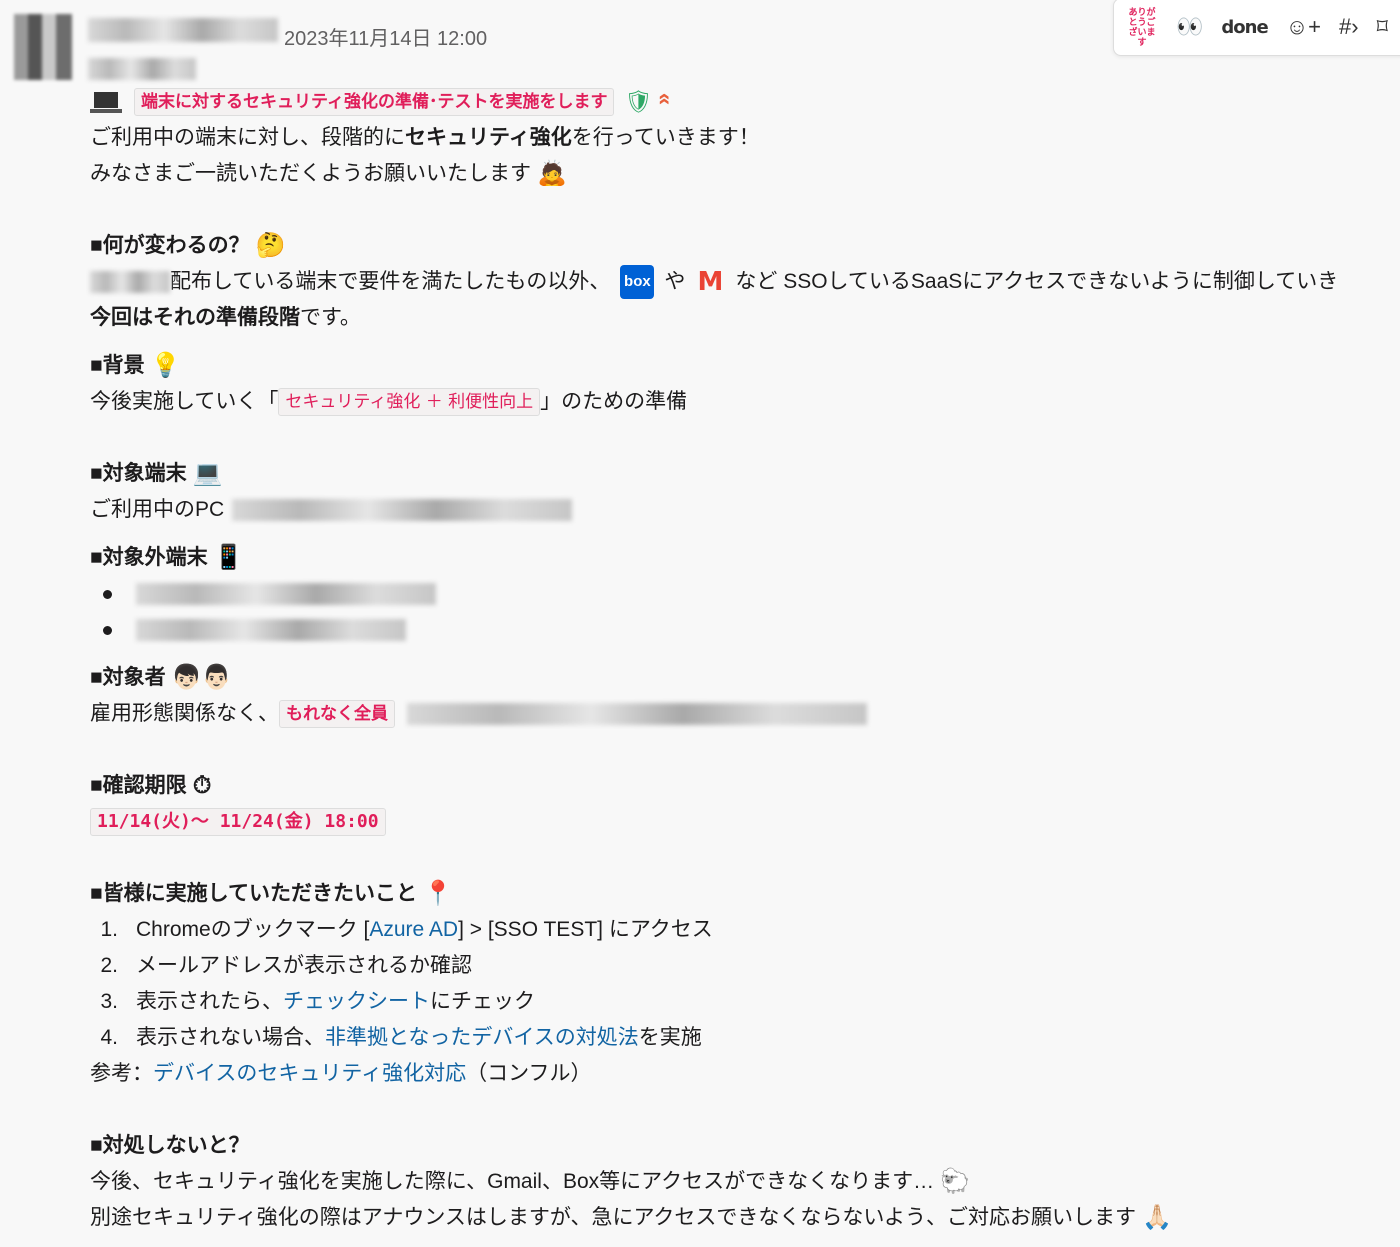 This screenshot has height=1247, width=1400. What do you see at coordinates (745, 894) in the screenshot?
I see `section-heading-todo: ■皆様に実施していただきたいこと 📍` at bounding box center [745, 894].